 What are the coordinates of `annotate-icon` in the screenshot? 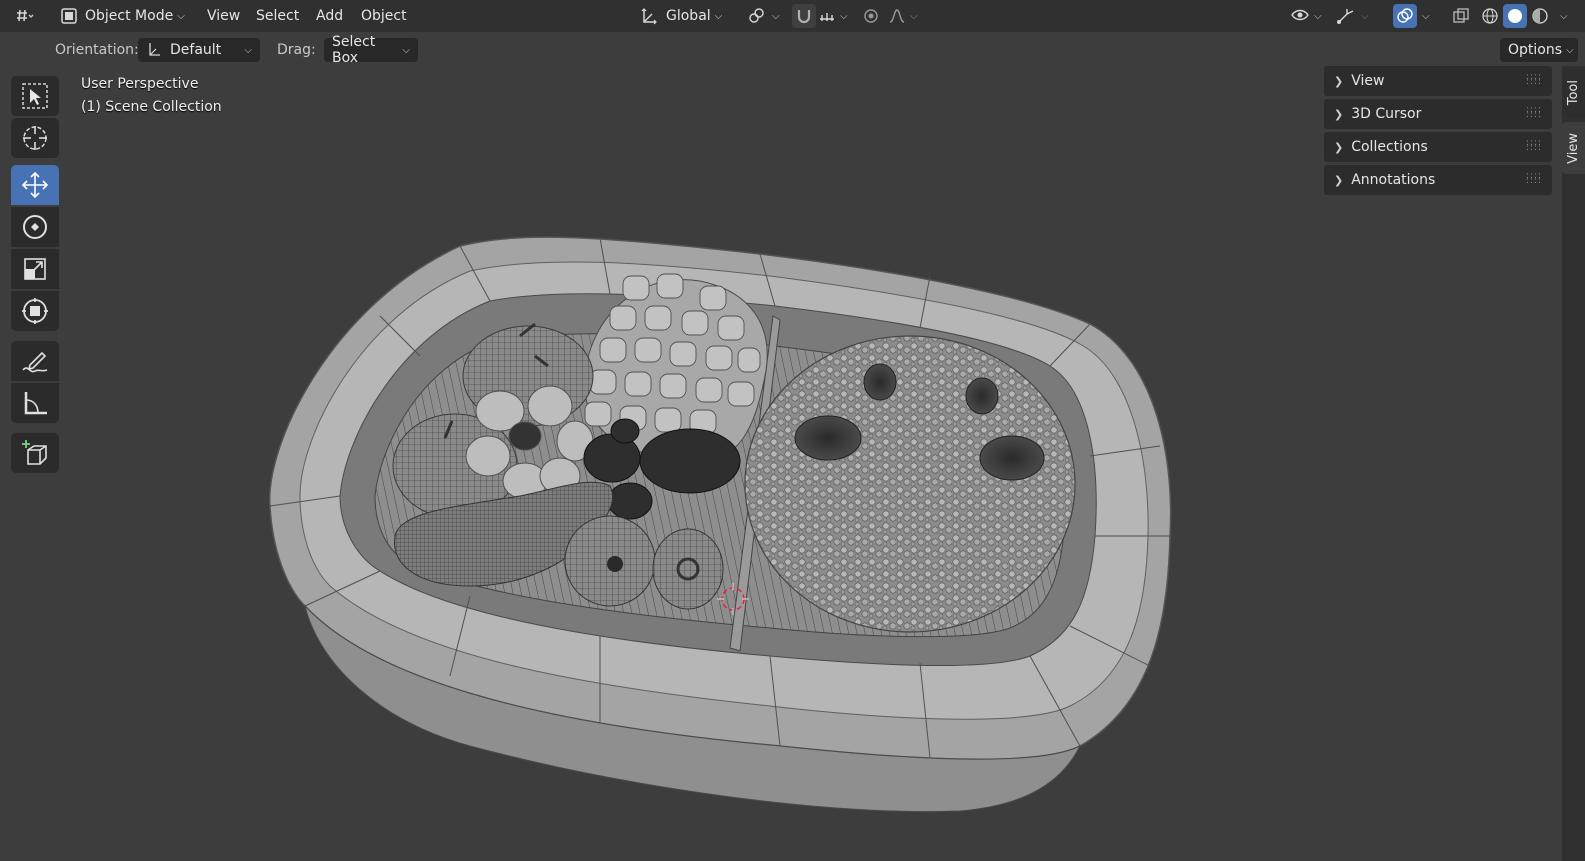 It's located at (35, 361).